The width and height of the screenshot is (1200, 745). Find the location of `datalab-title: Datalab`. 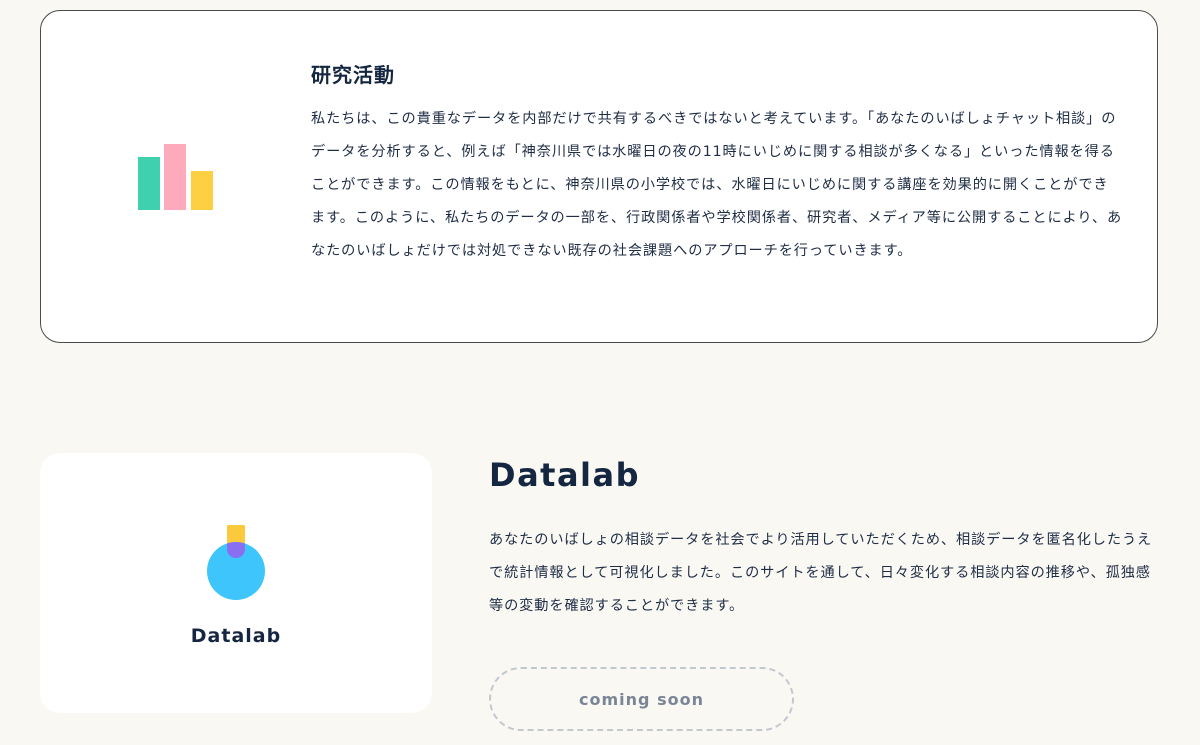

datalab-title: Datalab is located at coordinates (565, 475).